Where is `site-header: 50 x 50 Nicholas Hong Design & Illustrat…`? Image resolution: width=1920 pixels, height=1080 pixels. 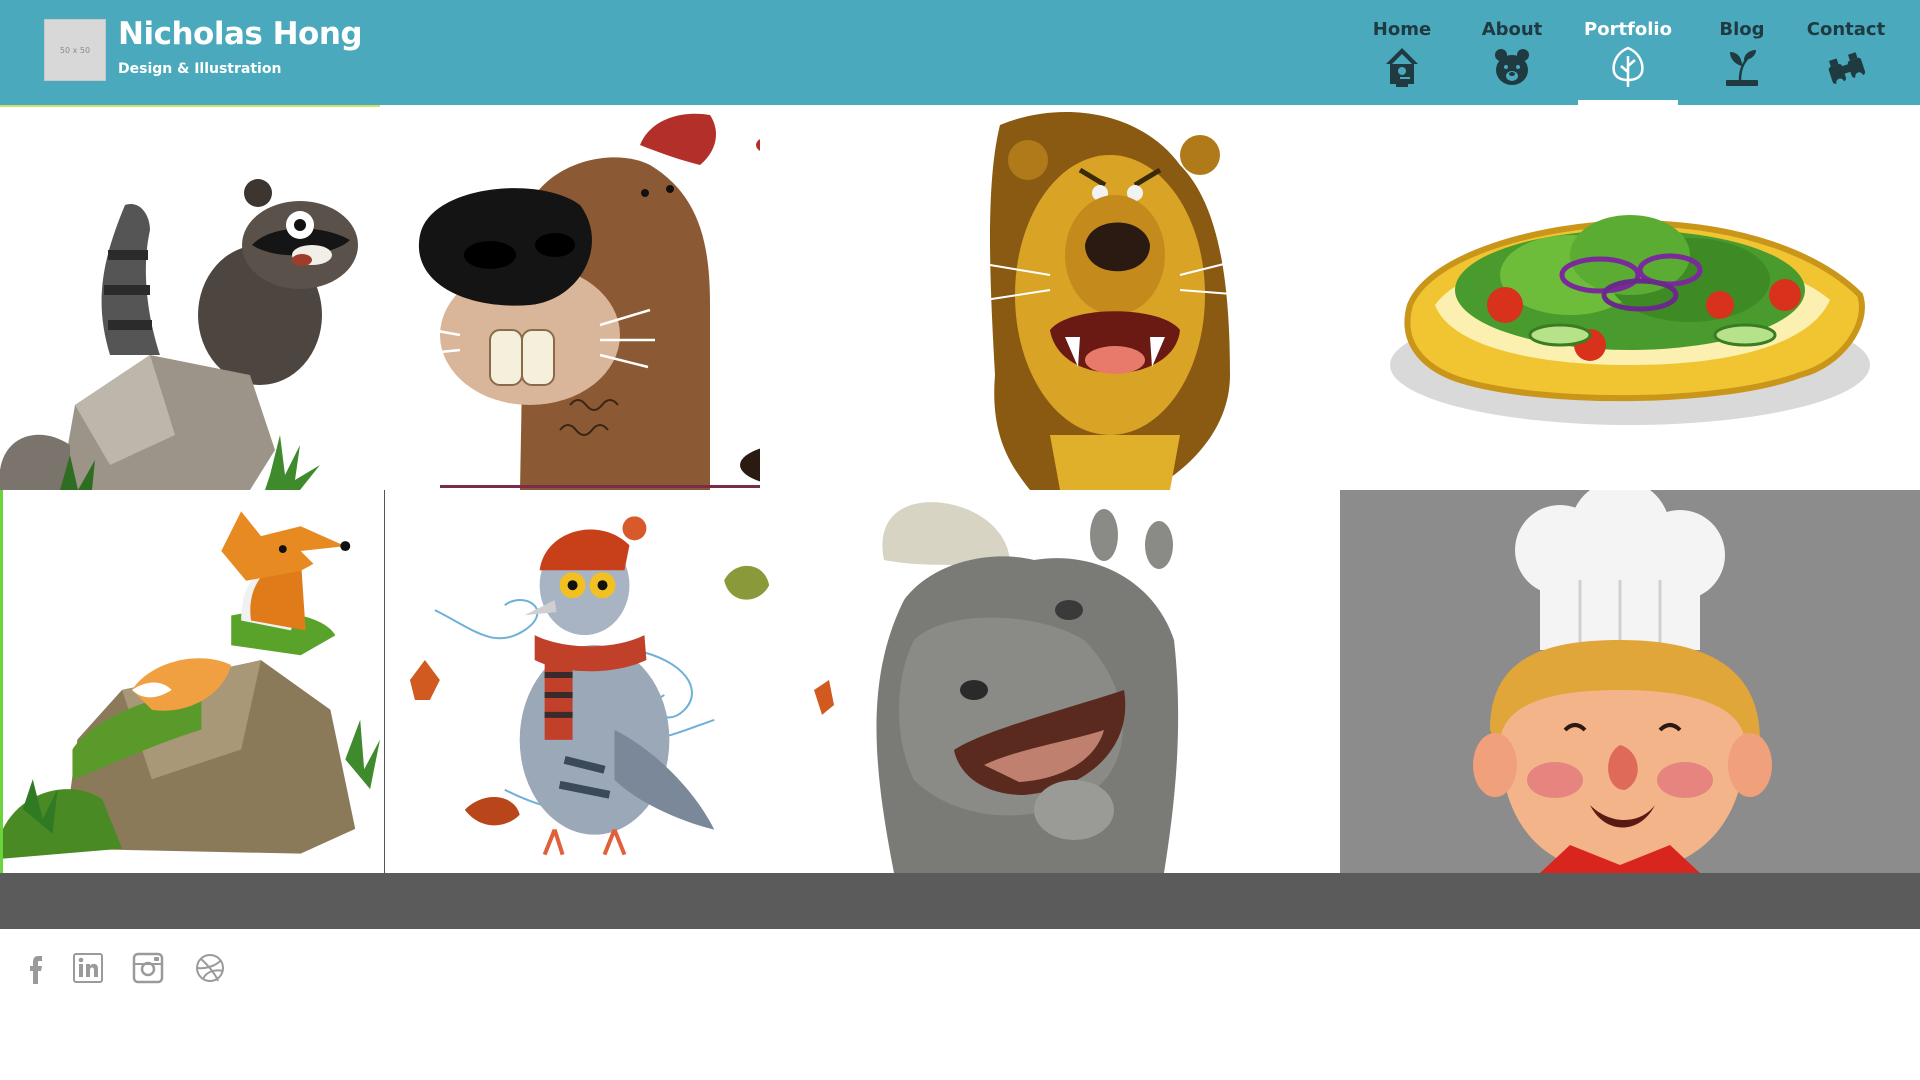 site-header: 50 x 50 Nicholas Hong Design & Illustrat… is located at coordinates (960, 52).